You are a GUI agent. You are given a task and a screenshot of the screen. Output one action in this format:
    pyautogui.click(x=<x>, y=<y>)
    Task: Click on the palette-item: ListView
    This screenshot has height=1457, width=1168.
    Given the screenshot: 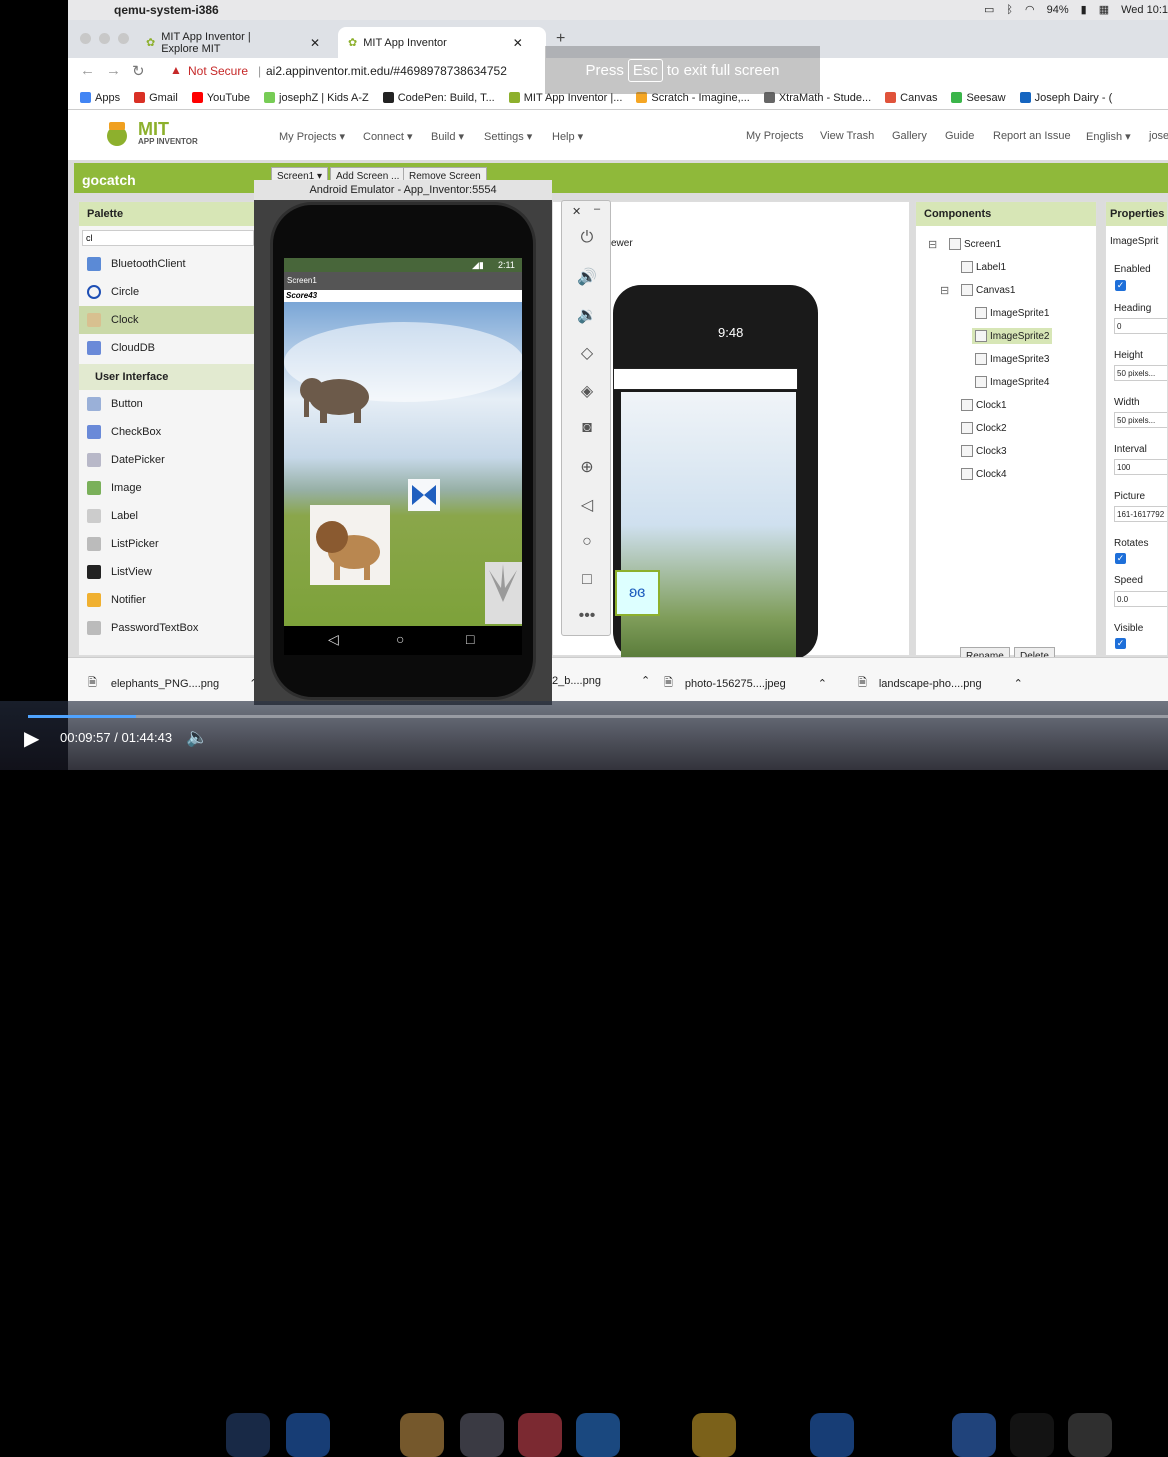 What is the action you would take?
    pyautogui.click(x=168, y=572)
    